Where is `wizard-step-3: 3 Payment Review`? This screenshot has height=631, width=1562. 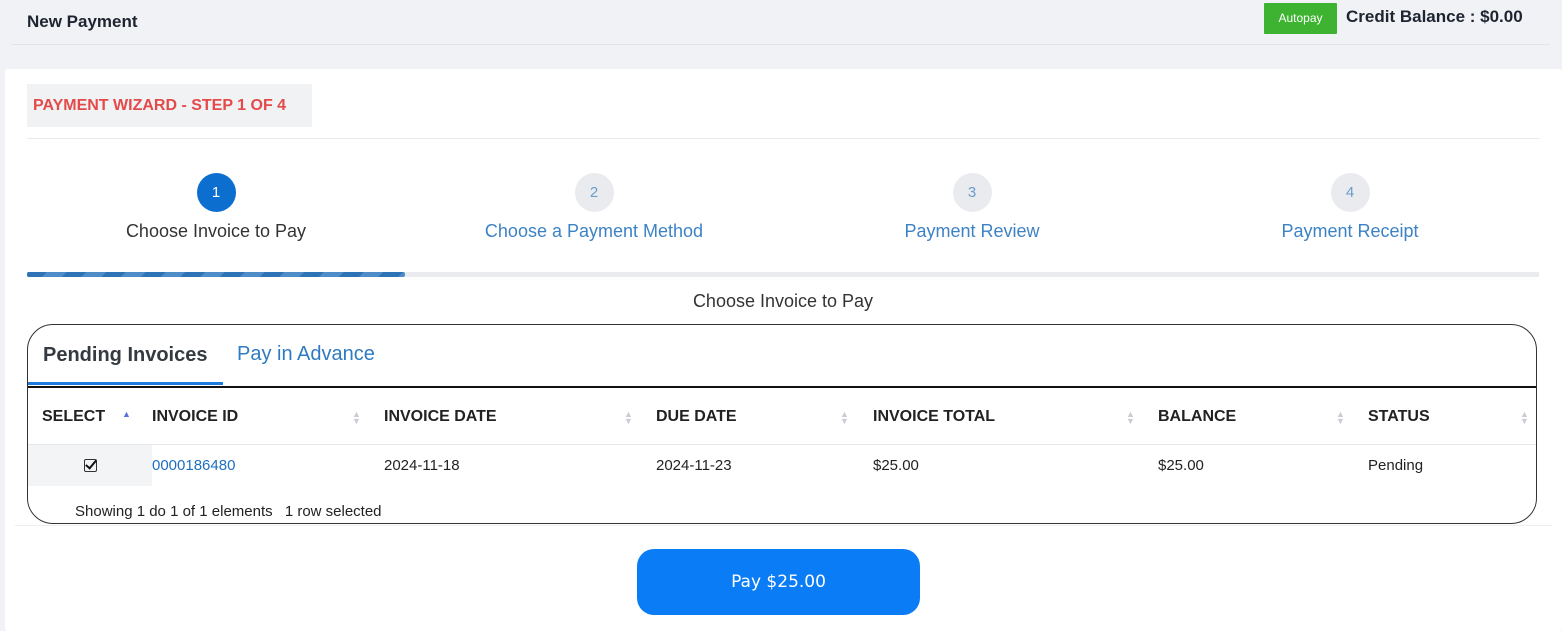
wizard-step-3: 3 Payment Review is located at coordinates (972, 207).